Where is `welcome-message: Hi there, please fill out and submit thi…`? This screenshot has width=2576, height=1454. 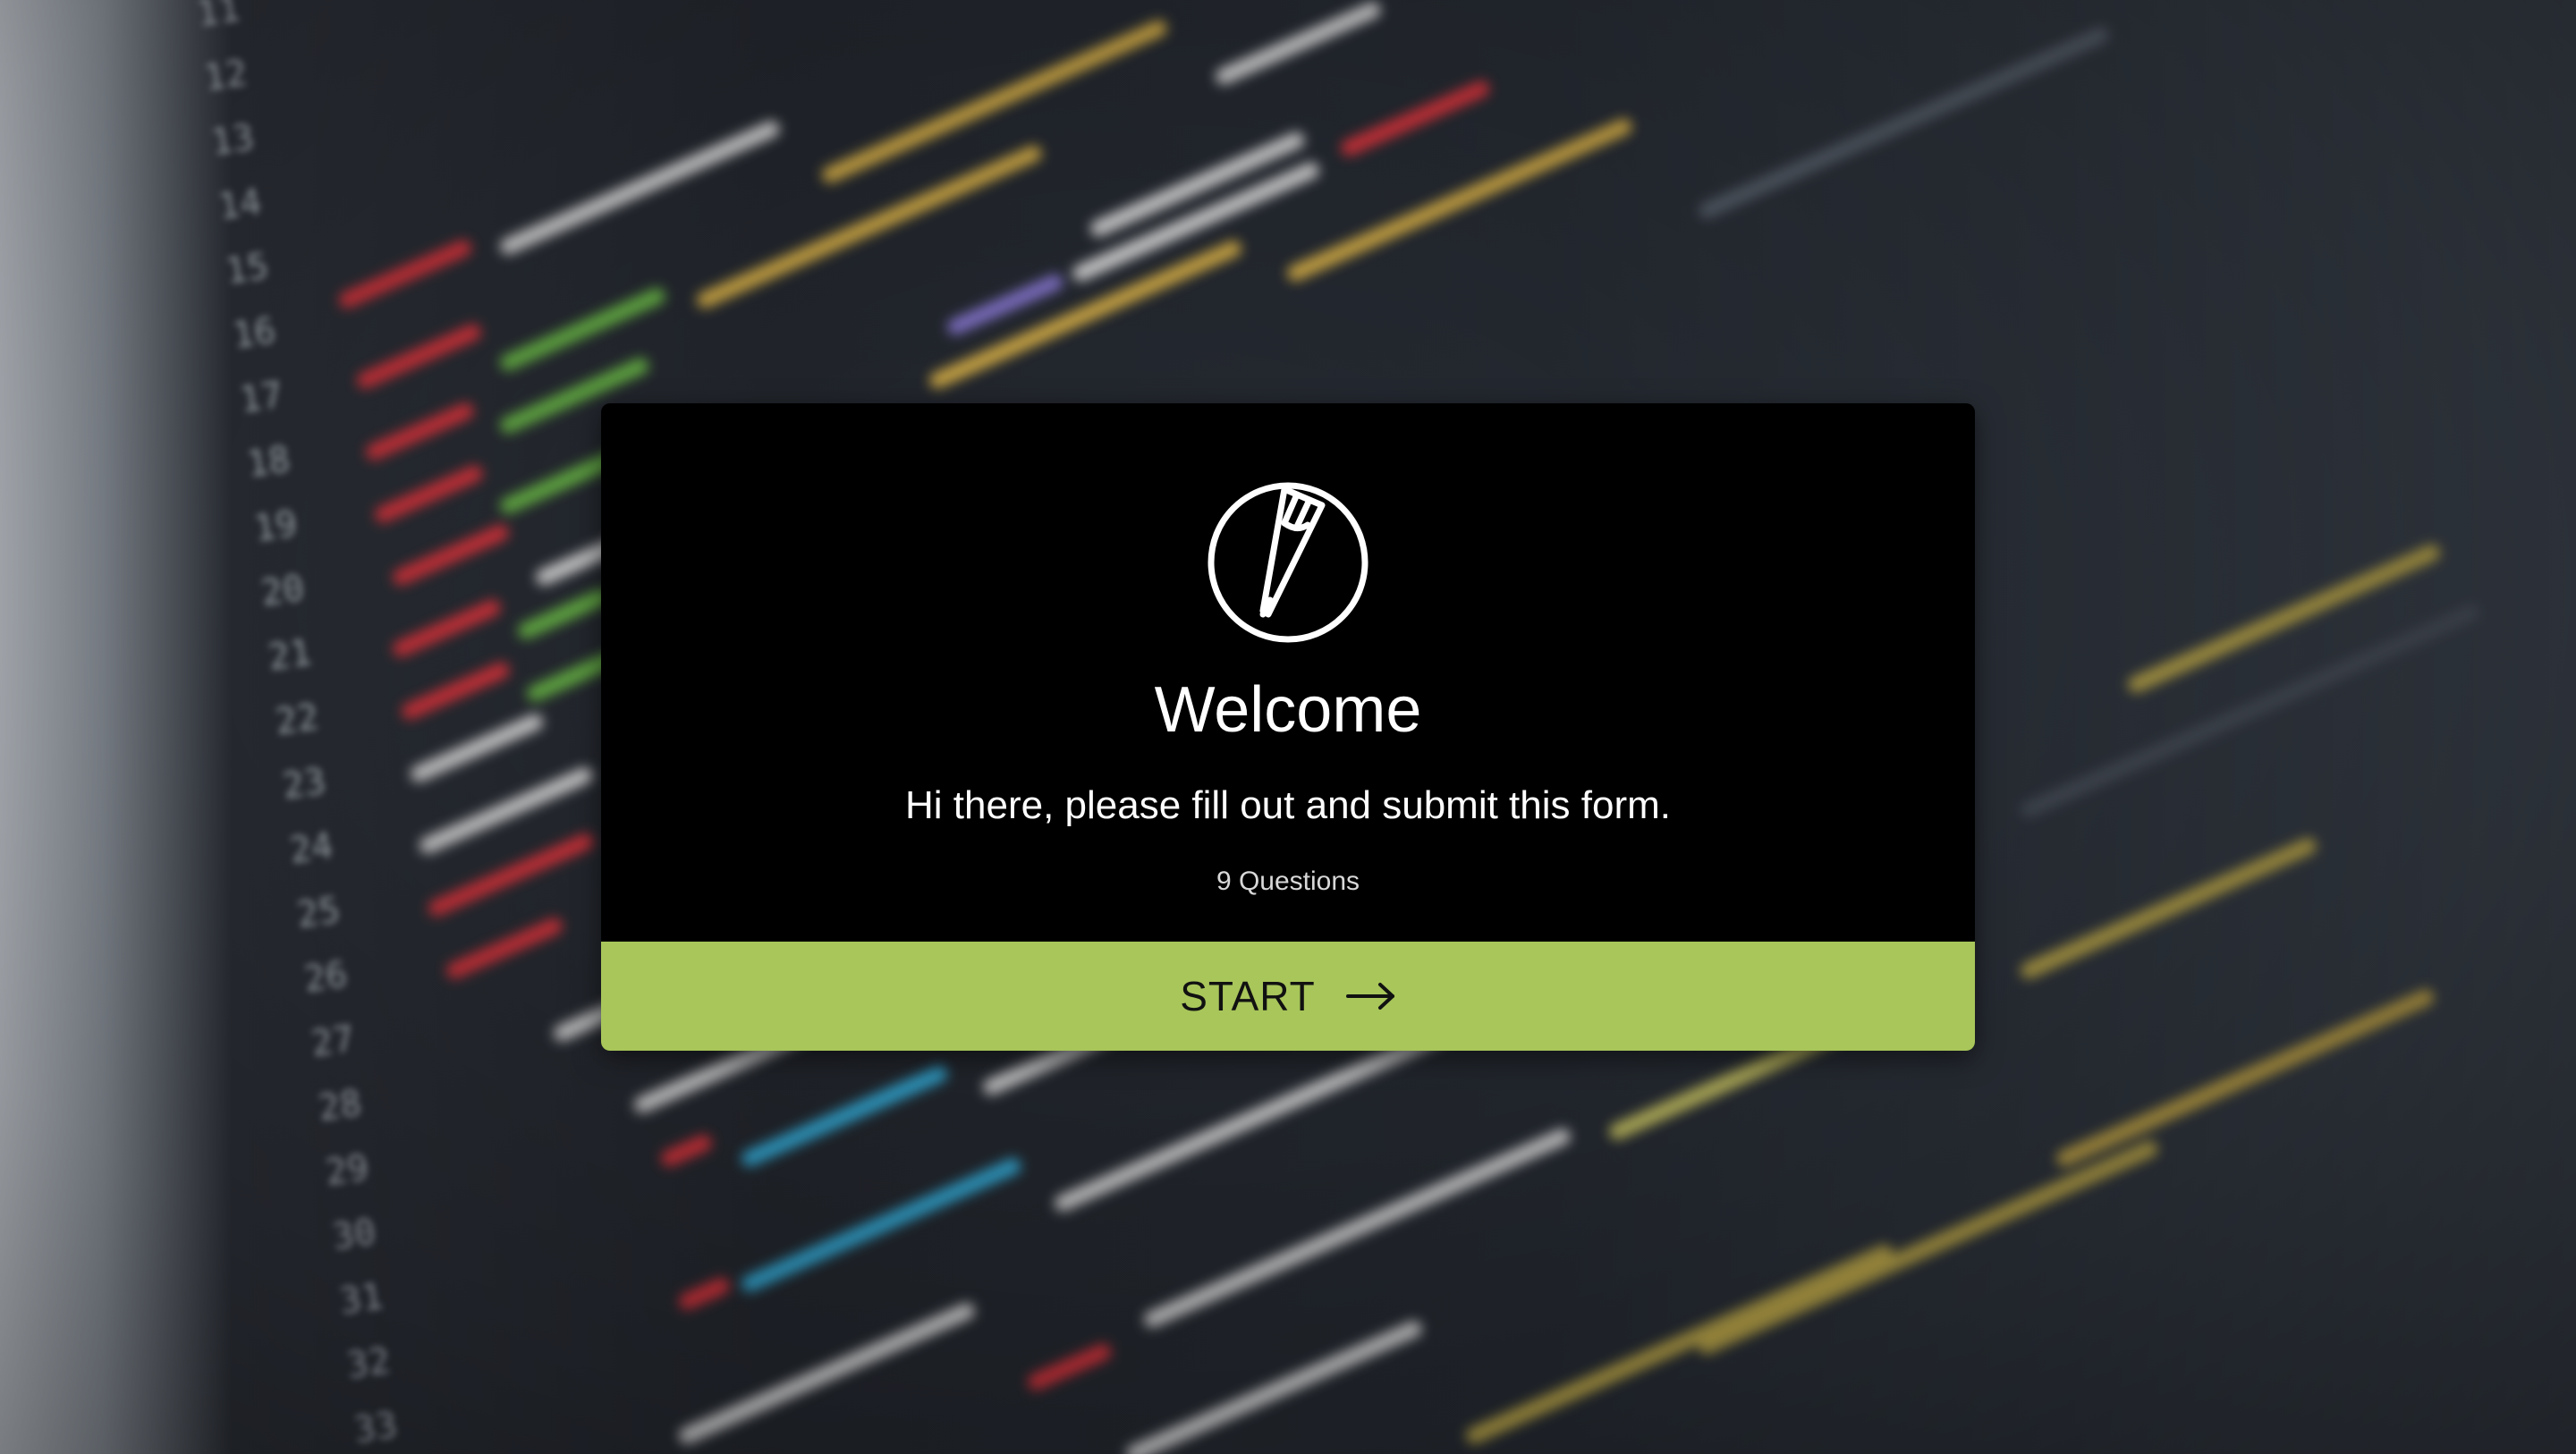 welcome-message: Hi there, please fill out and submit thi… is located at coordinates (1288, 805).